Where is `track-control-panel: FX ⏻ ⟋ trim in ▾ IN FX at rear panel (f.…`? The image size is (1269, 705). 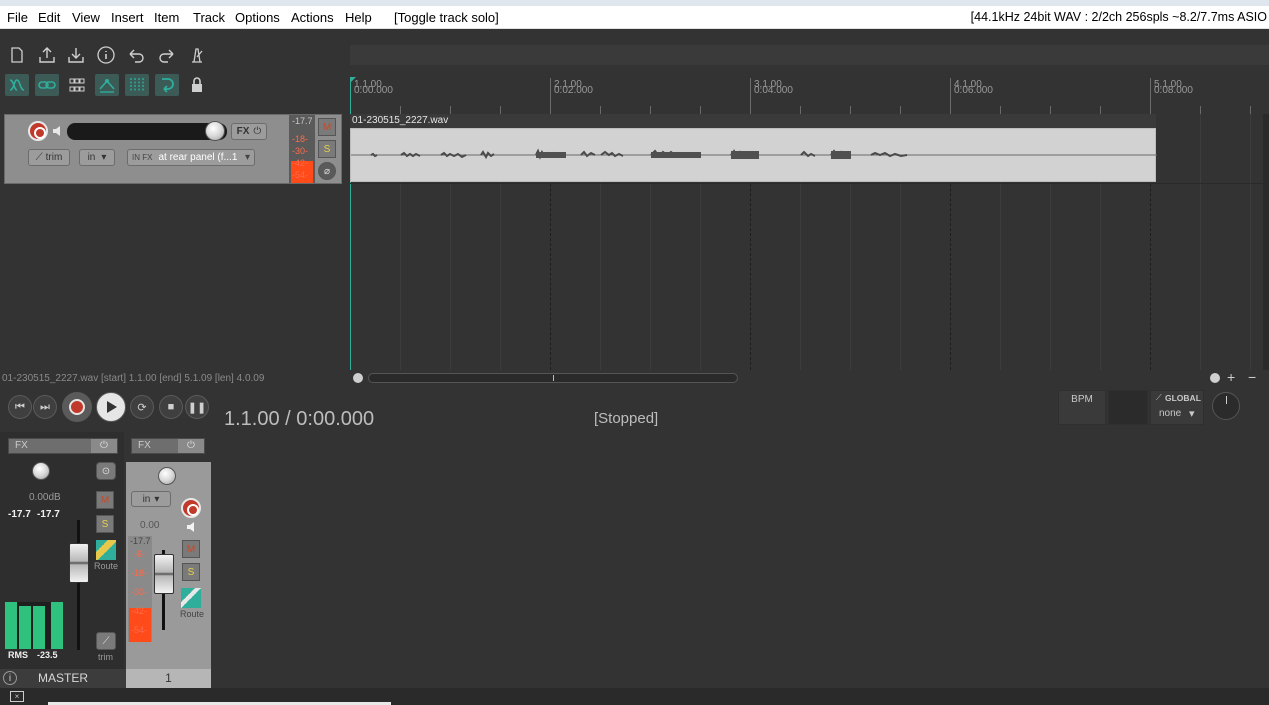 track-control-panel: FX ⏻ ⟋ trim in ▾ IN FX at rear panel (f.… is located at coordinates (173, 149).